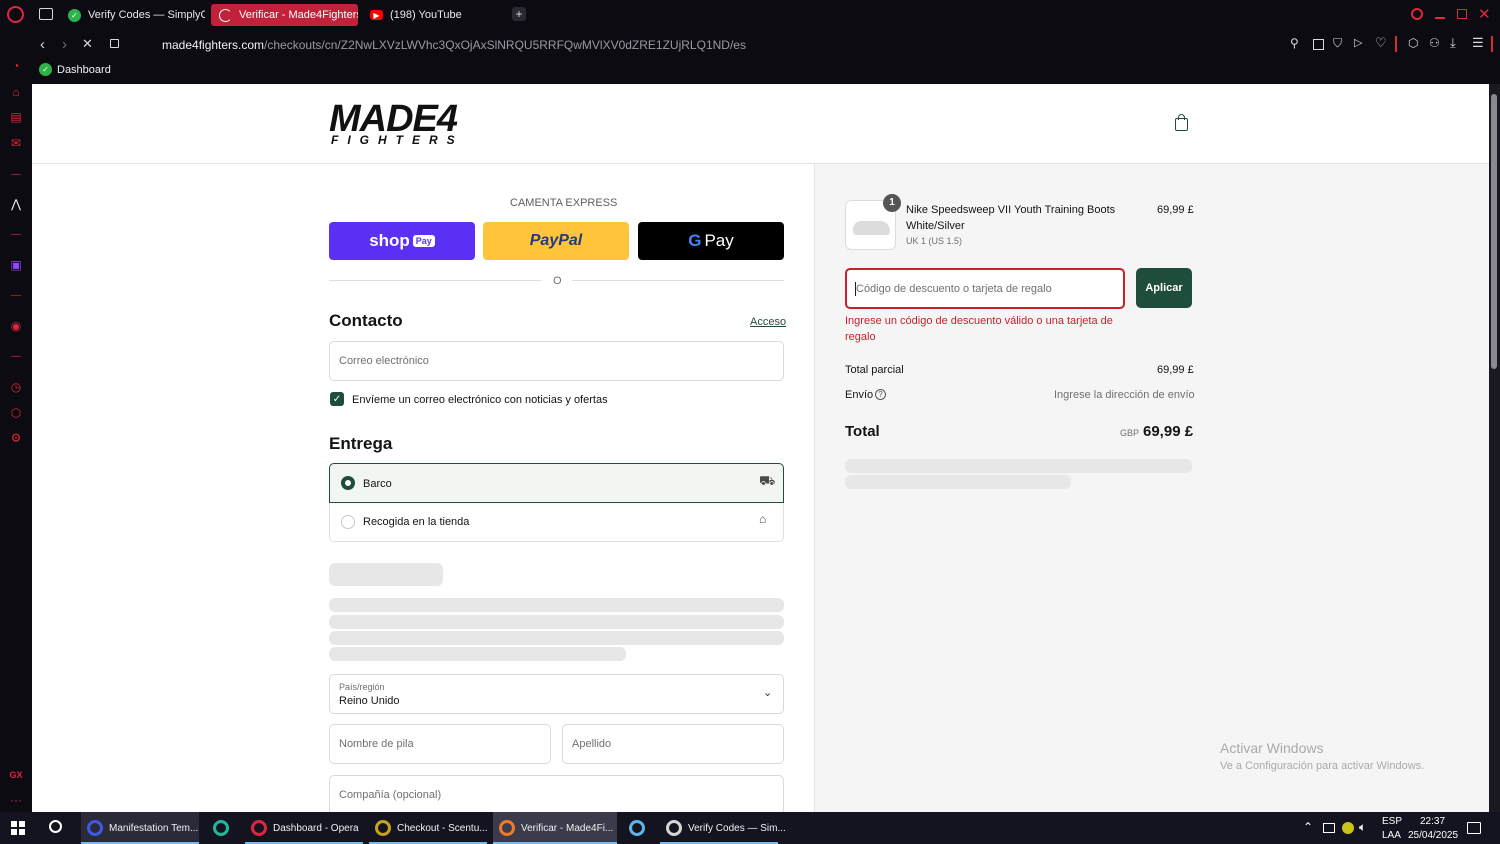 The width and height of the screenshot is (1500, 844). What do you see at coordinates (440, 744) in the screenshot?
I see `first-name-field: Nombre de pila` at bounding box center [440, 744].